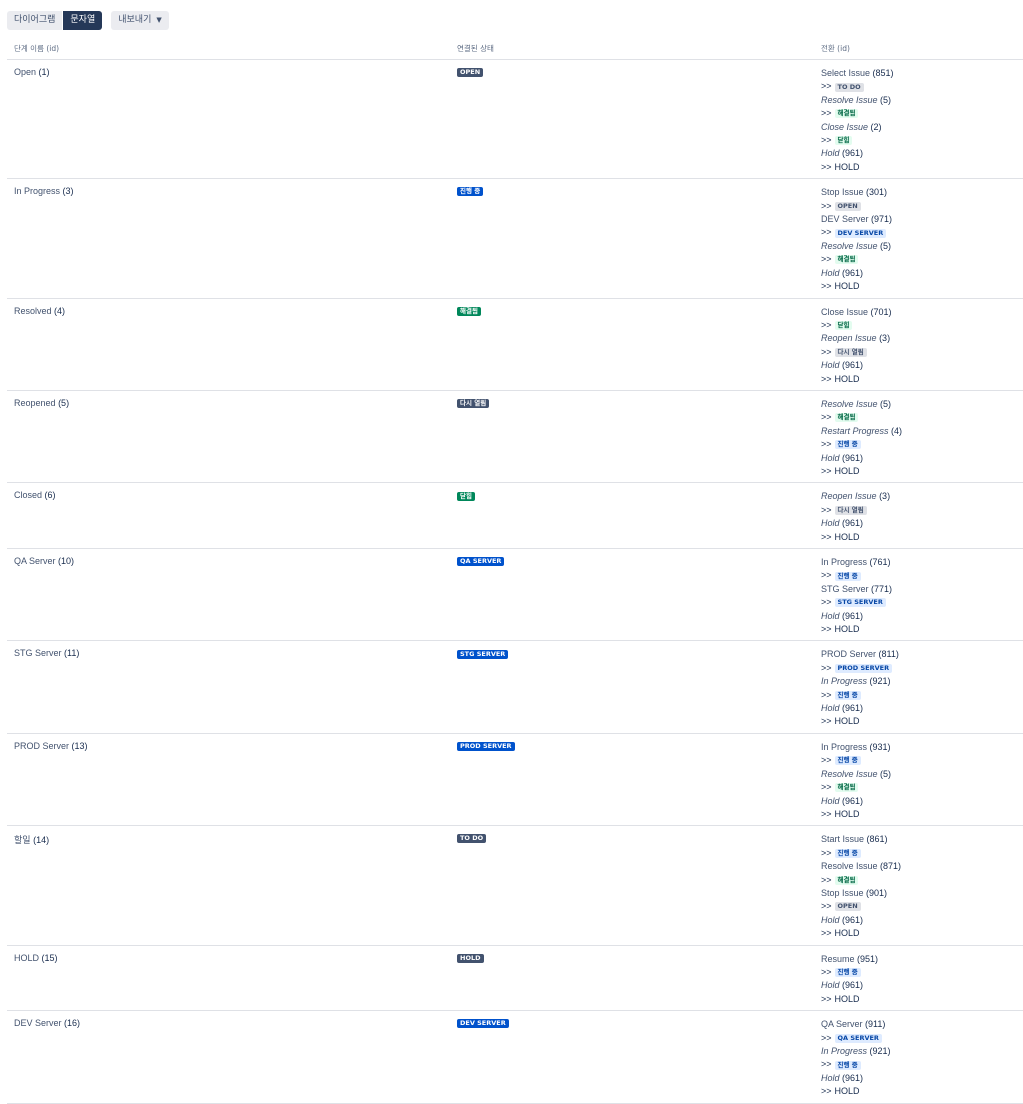  What do you see at coordinates (632, 687) in the screenshot?
I see `status-cell: STG SERVER` at bounding box center [632, 687].